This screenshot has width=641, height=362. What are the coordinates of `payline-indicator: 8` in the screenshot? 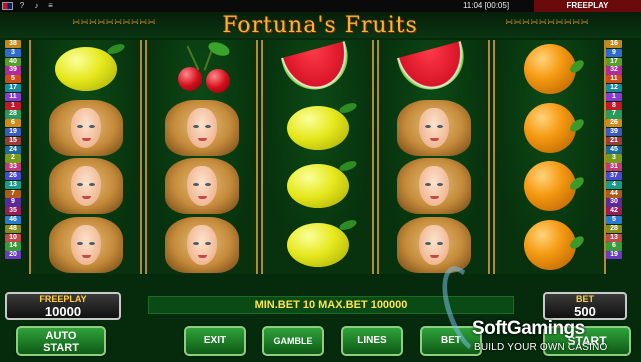 It's located at (614, 105).